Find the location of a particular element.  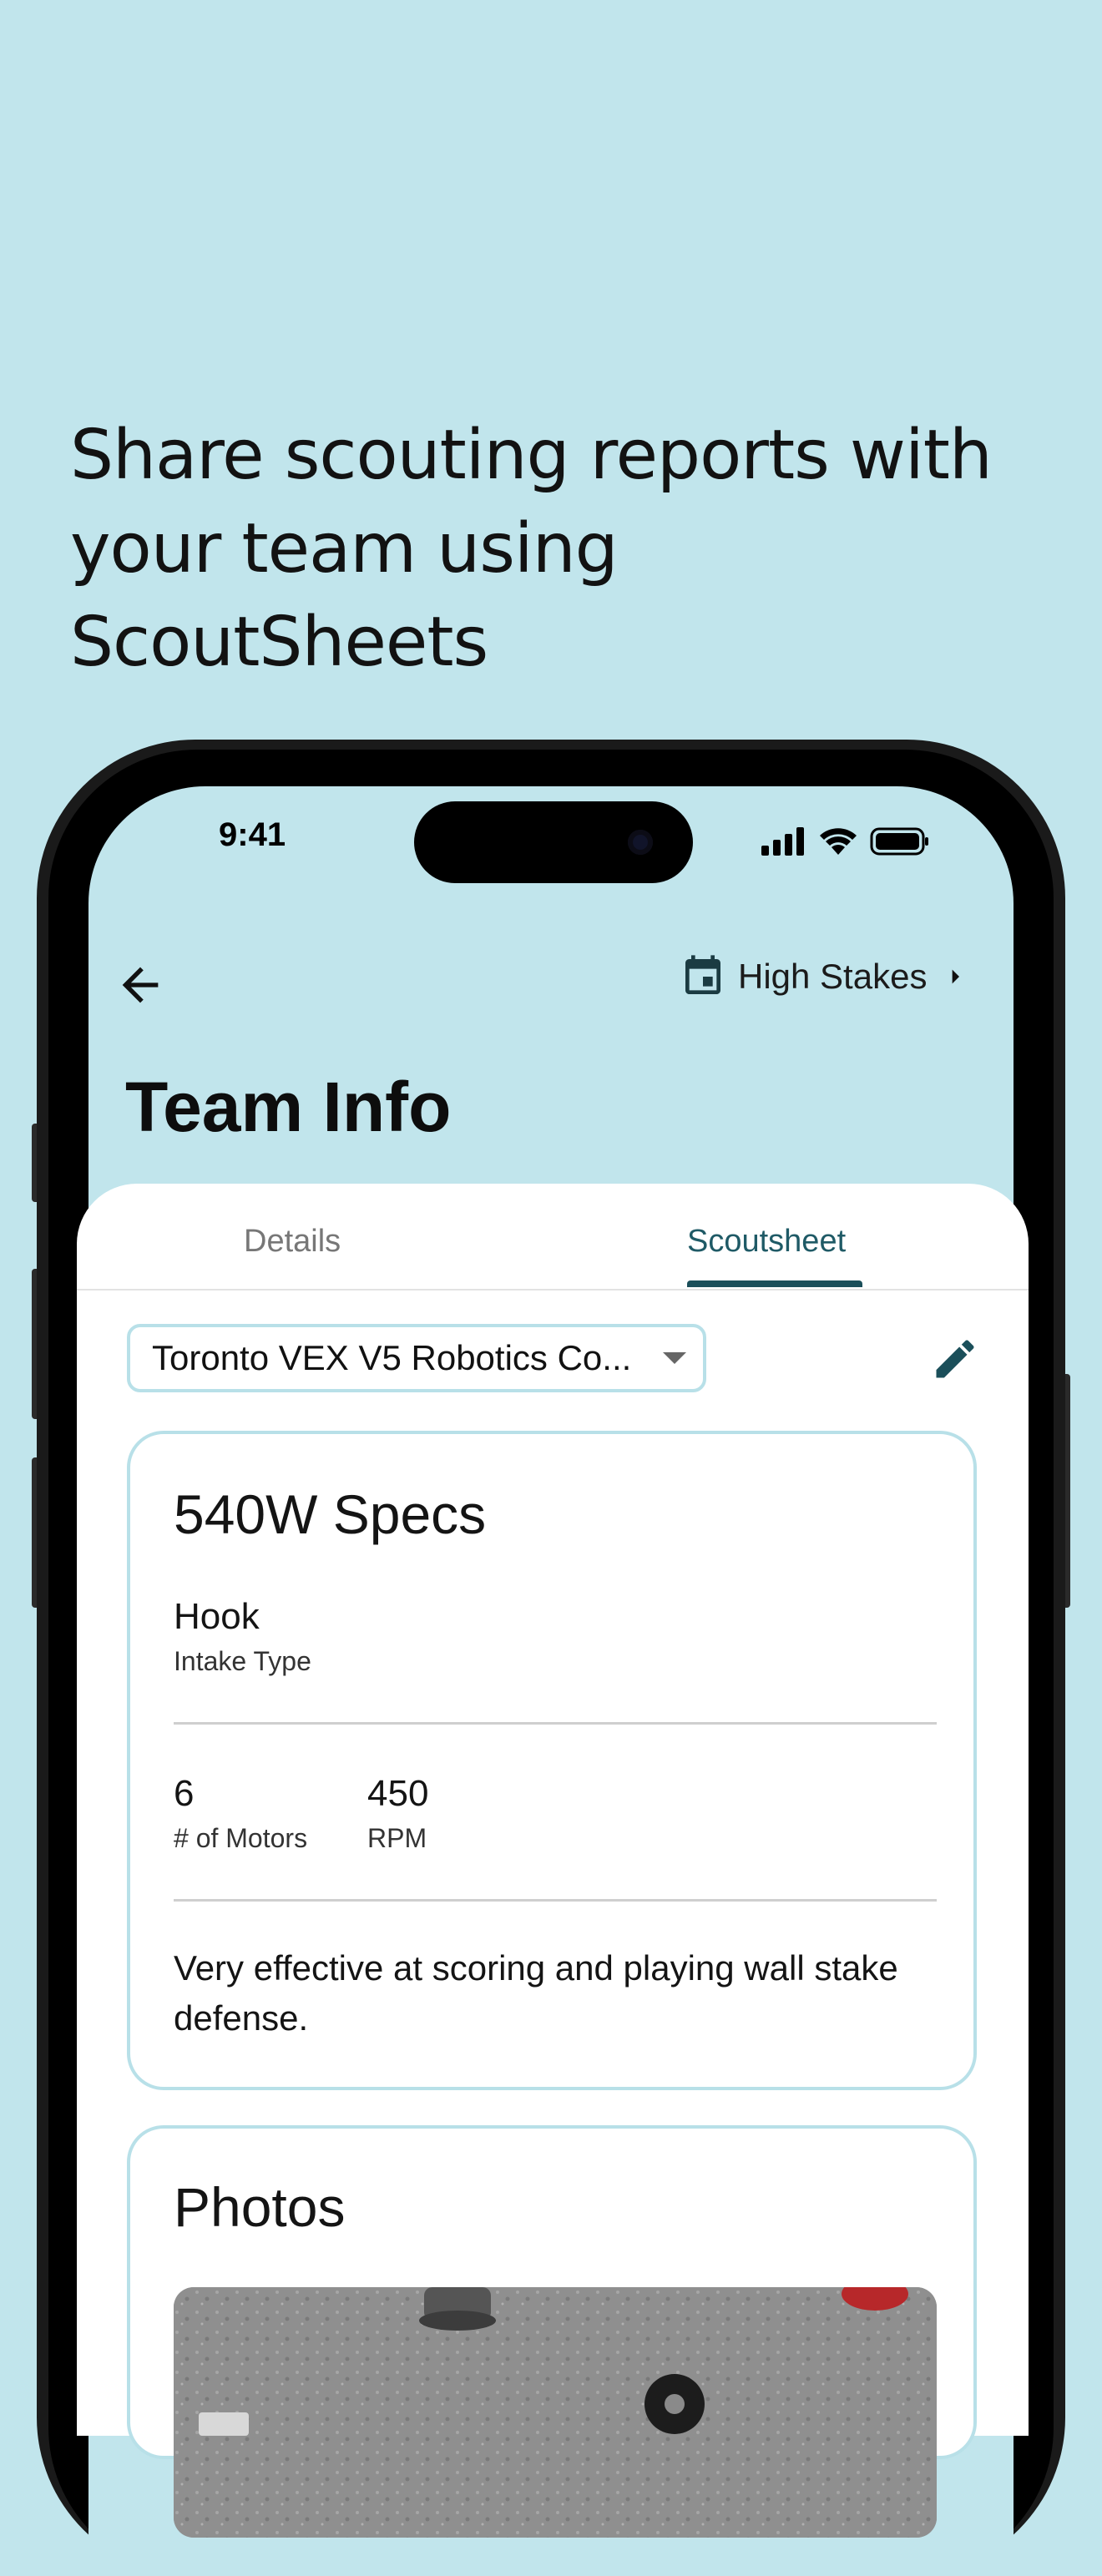

page-title: Team Info is located at coordinates (288, 1107).